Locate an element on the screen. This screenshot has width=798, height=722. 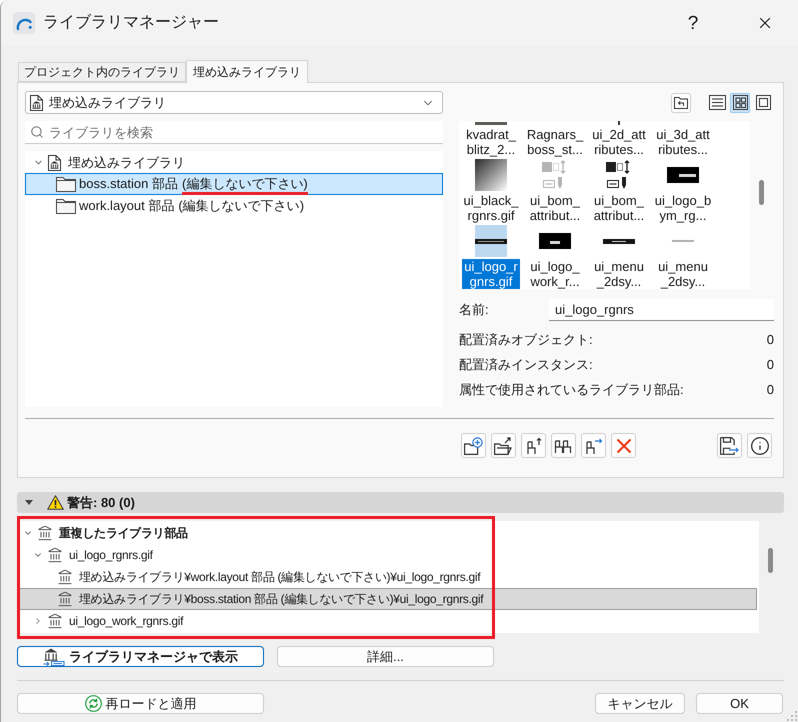
parent-folder-button is located at coordinates (681, 102).